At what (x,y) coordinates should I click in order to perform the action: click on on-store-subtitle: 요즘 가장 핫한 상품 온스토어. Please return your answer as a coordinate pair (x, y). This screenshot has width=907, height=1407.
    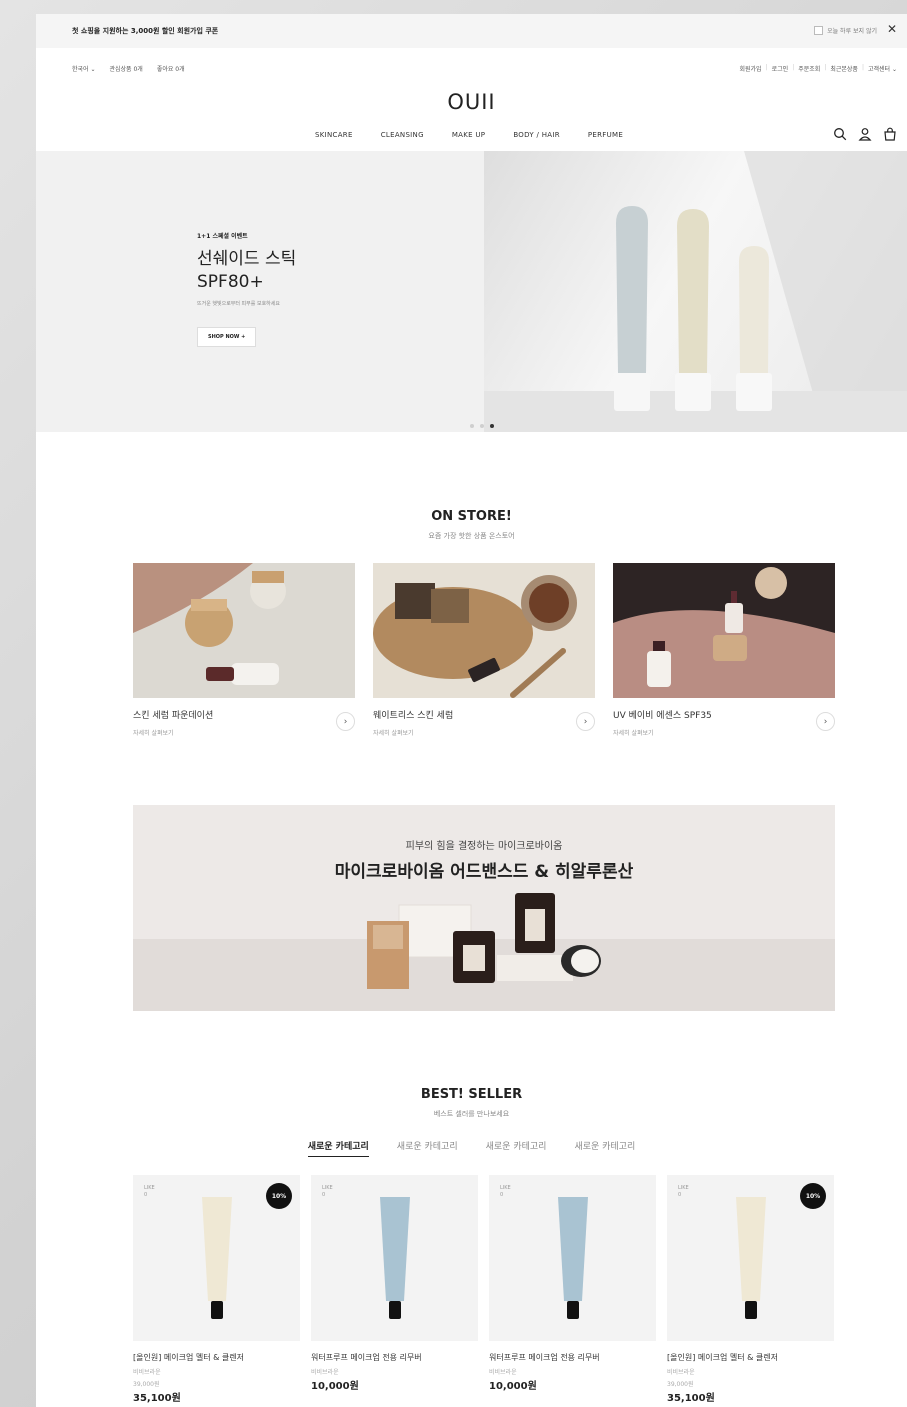
    Looking at the image, I should click on (471, 536).